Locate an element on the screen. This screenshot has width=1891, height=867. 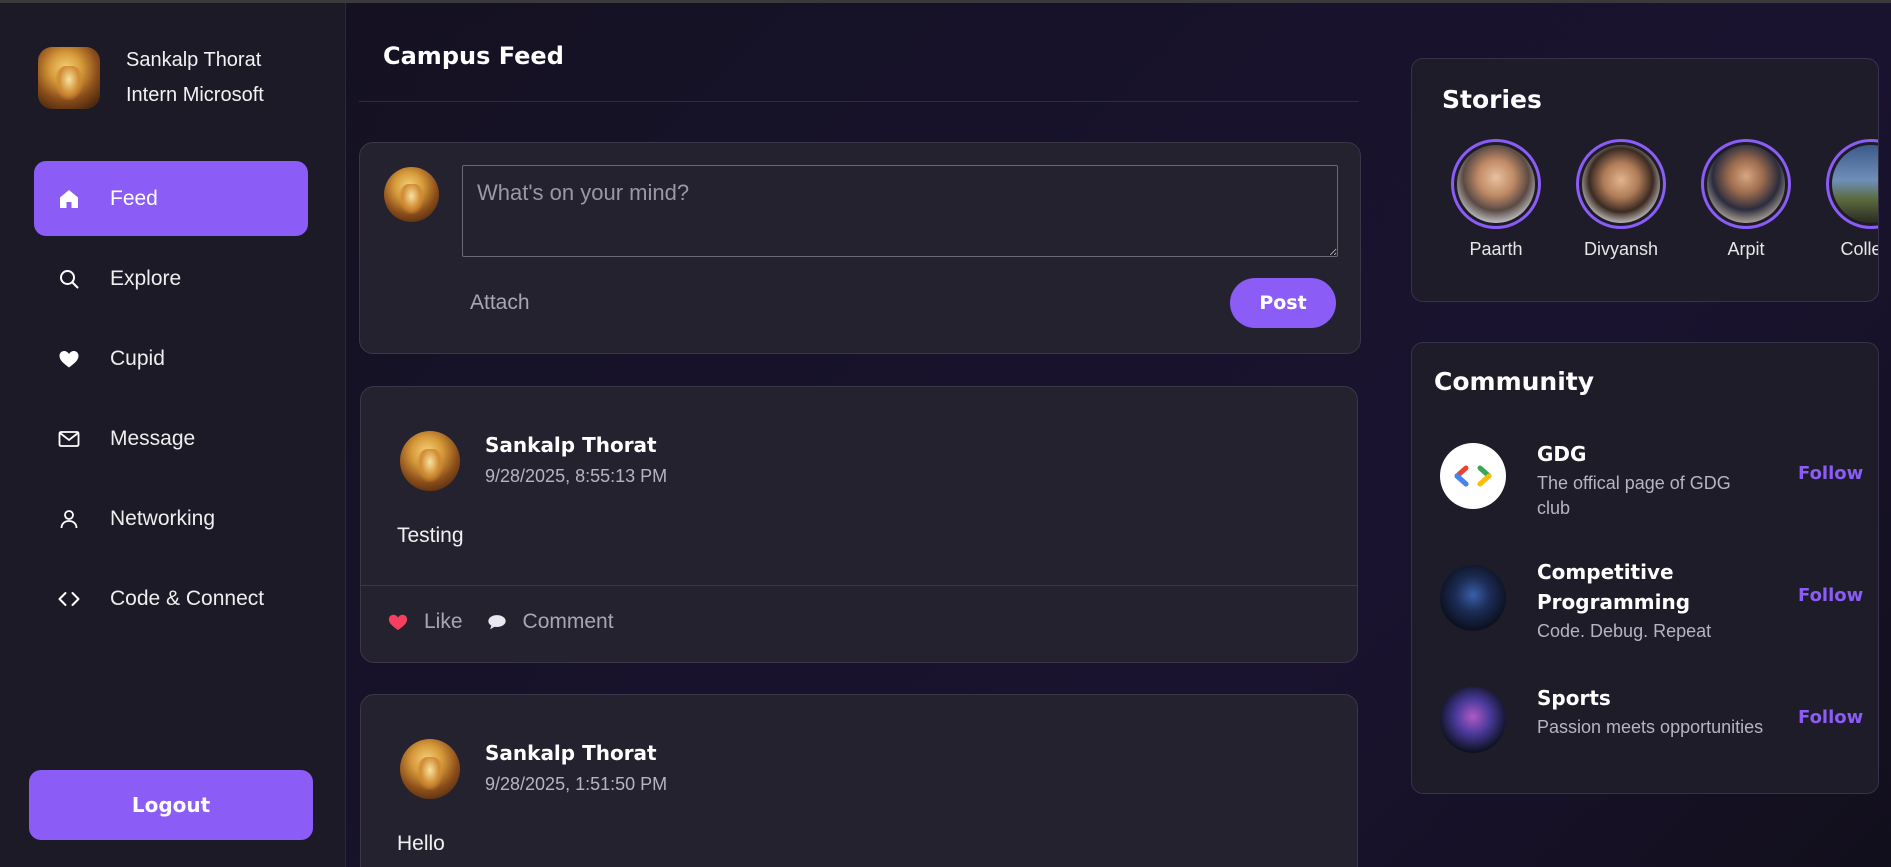
sidebar-item-networking: Networking is located at coordinates (171, 518).